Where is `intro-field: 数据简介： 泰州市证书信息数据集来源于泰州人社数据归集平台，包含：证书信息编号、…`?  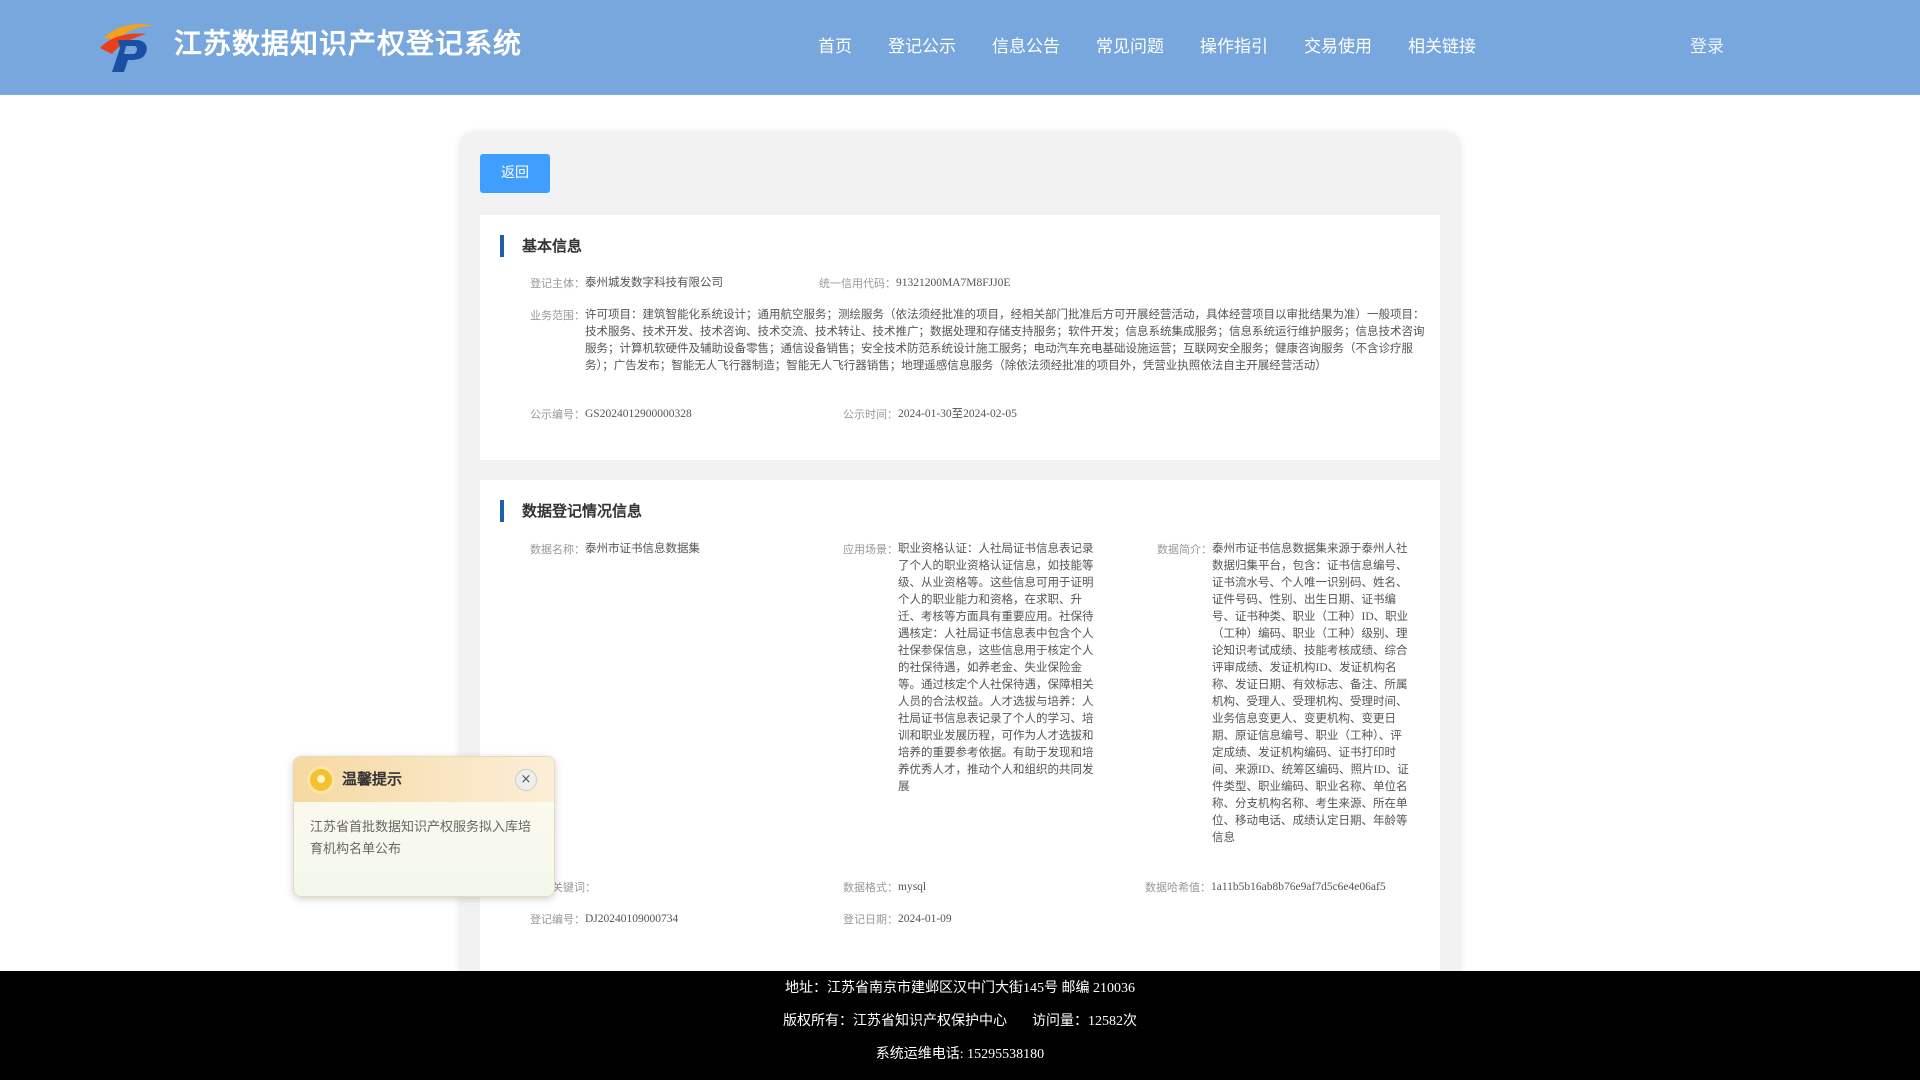
intro-field: 数据简介： 泰州市证书信息数据集来源于泰州人社数据归集平台，包含：证书信息编号、… is located at coordinates (1292, 694).